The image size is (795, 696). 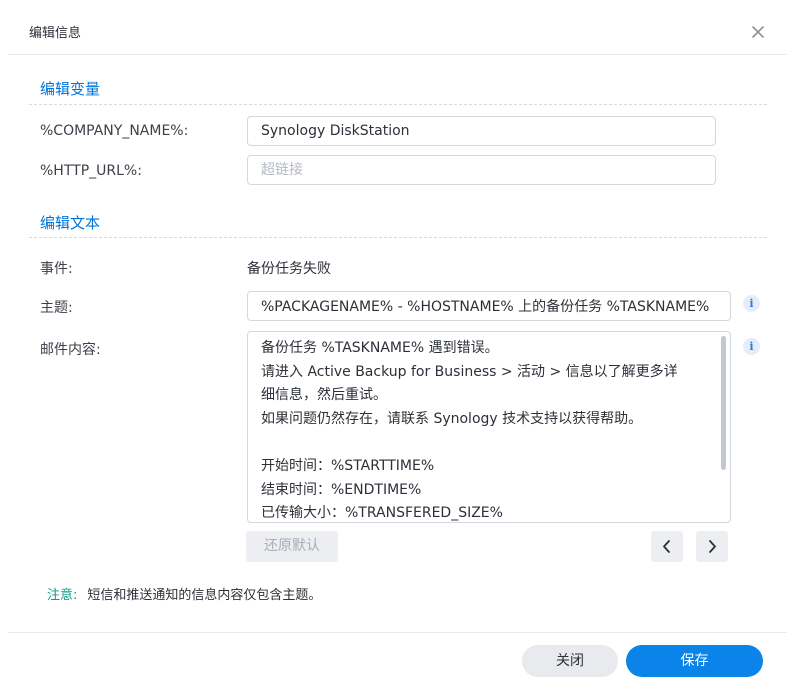 I want to click on company-name-input, so click(x=481, y=131).